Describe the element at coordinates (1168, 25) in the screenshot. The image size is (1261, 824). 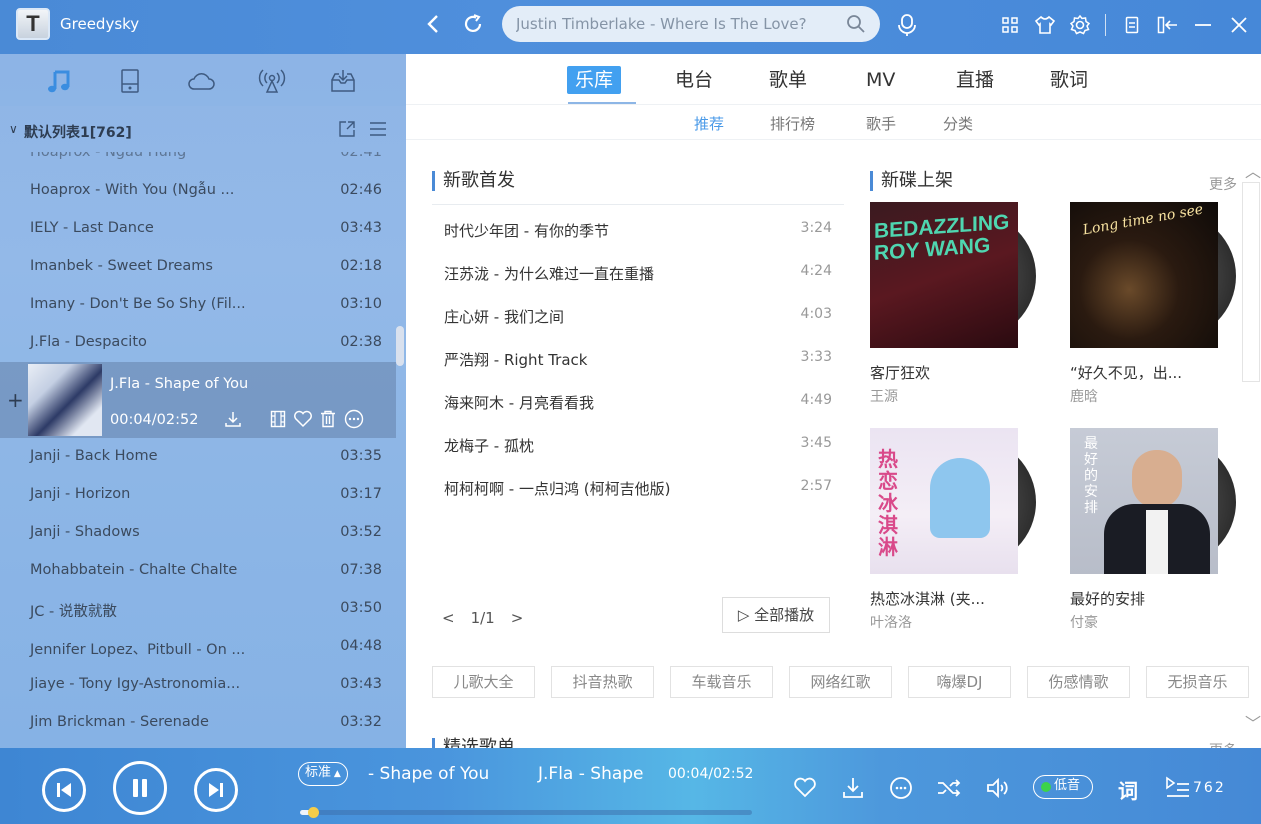
I see `collapse-panel-icon` at that location.